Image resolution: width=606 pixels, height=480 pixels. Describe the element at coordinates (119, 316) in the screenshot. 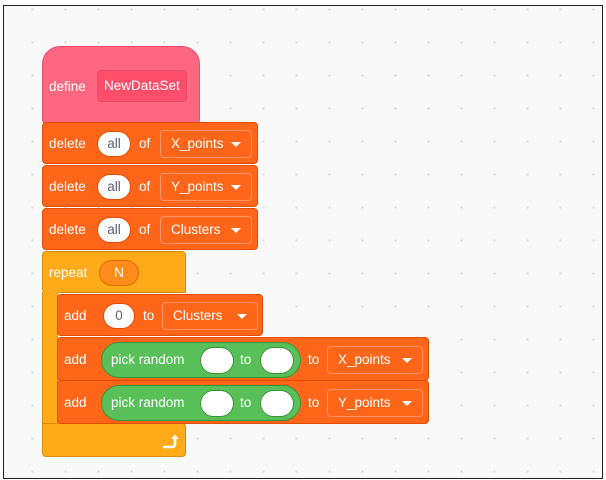

I see `add-value-field: 0` at that location.